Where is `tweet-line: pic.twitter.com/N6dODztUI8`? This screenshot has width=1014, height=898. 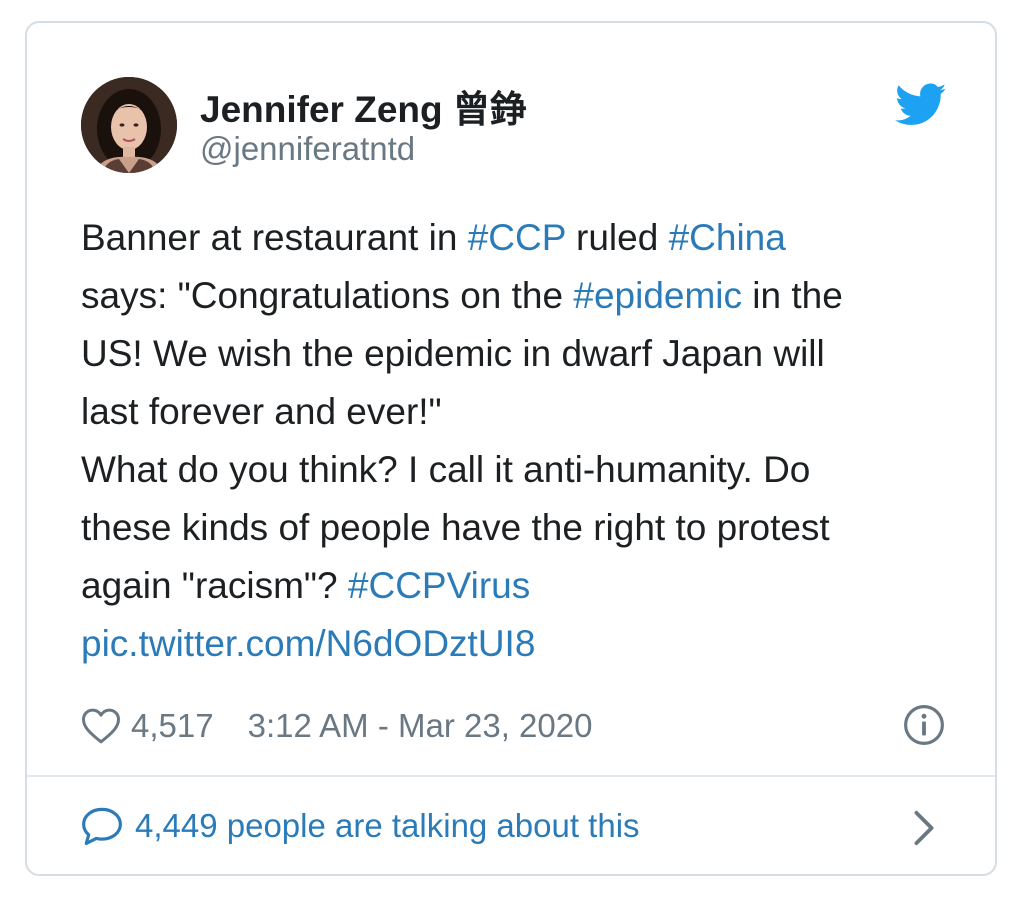
tweet-line: pic.twitter.com/N6dODztUI8 is located at coordinates (521, 644).